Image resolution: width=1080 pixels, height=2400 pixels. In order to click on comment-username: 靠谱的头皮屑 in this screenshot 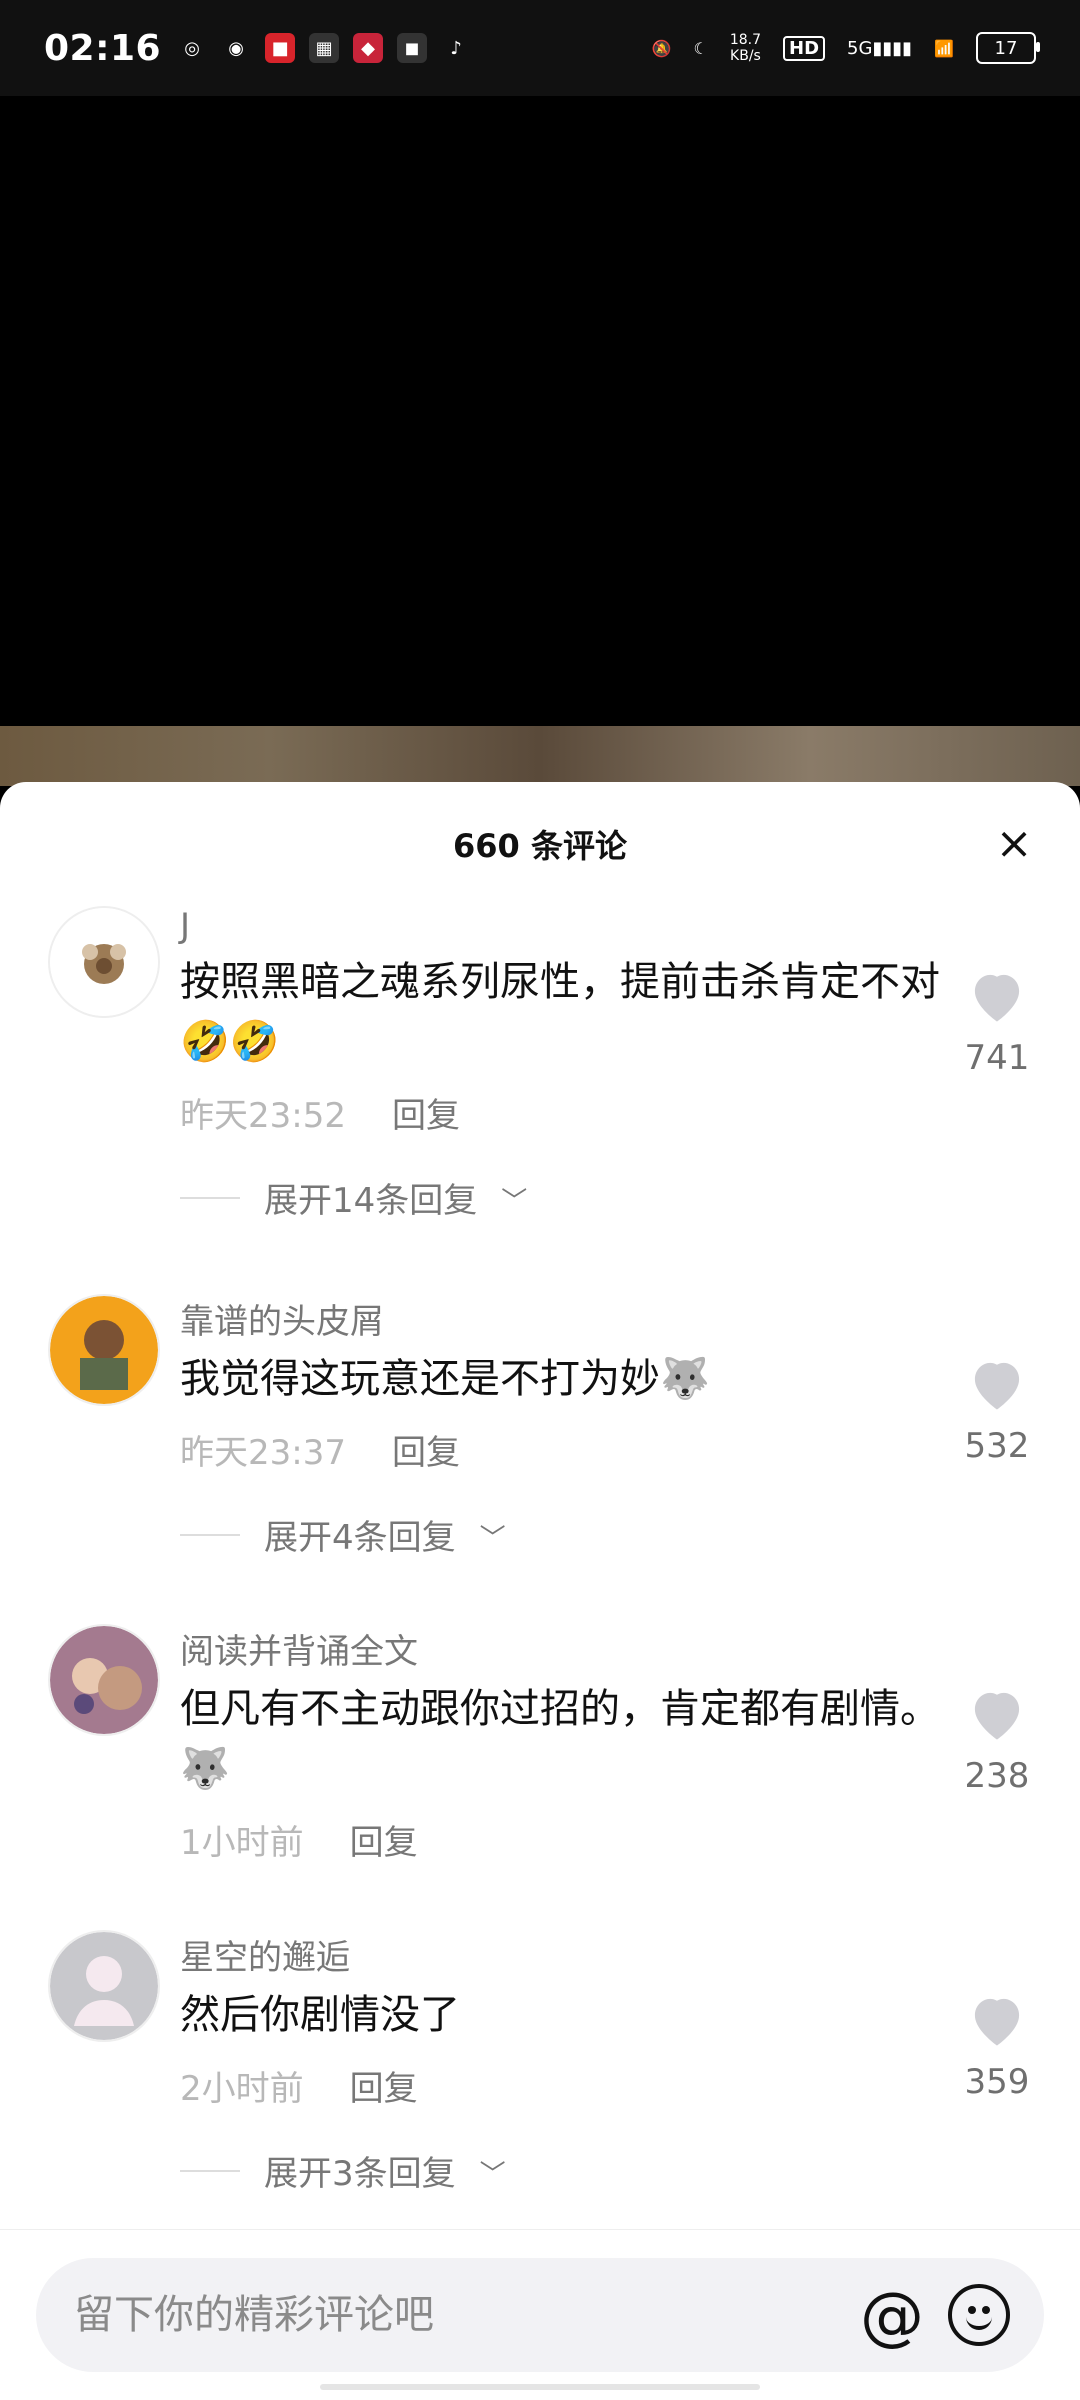, I will do `click(560, 1318)`.